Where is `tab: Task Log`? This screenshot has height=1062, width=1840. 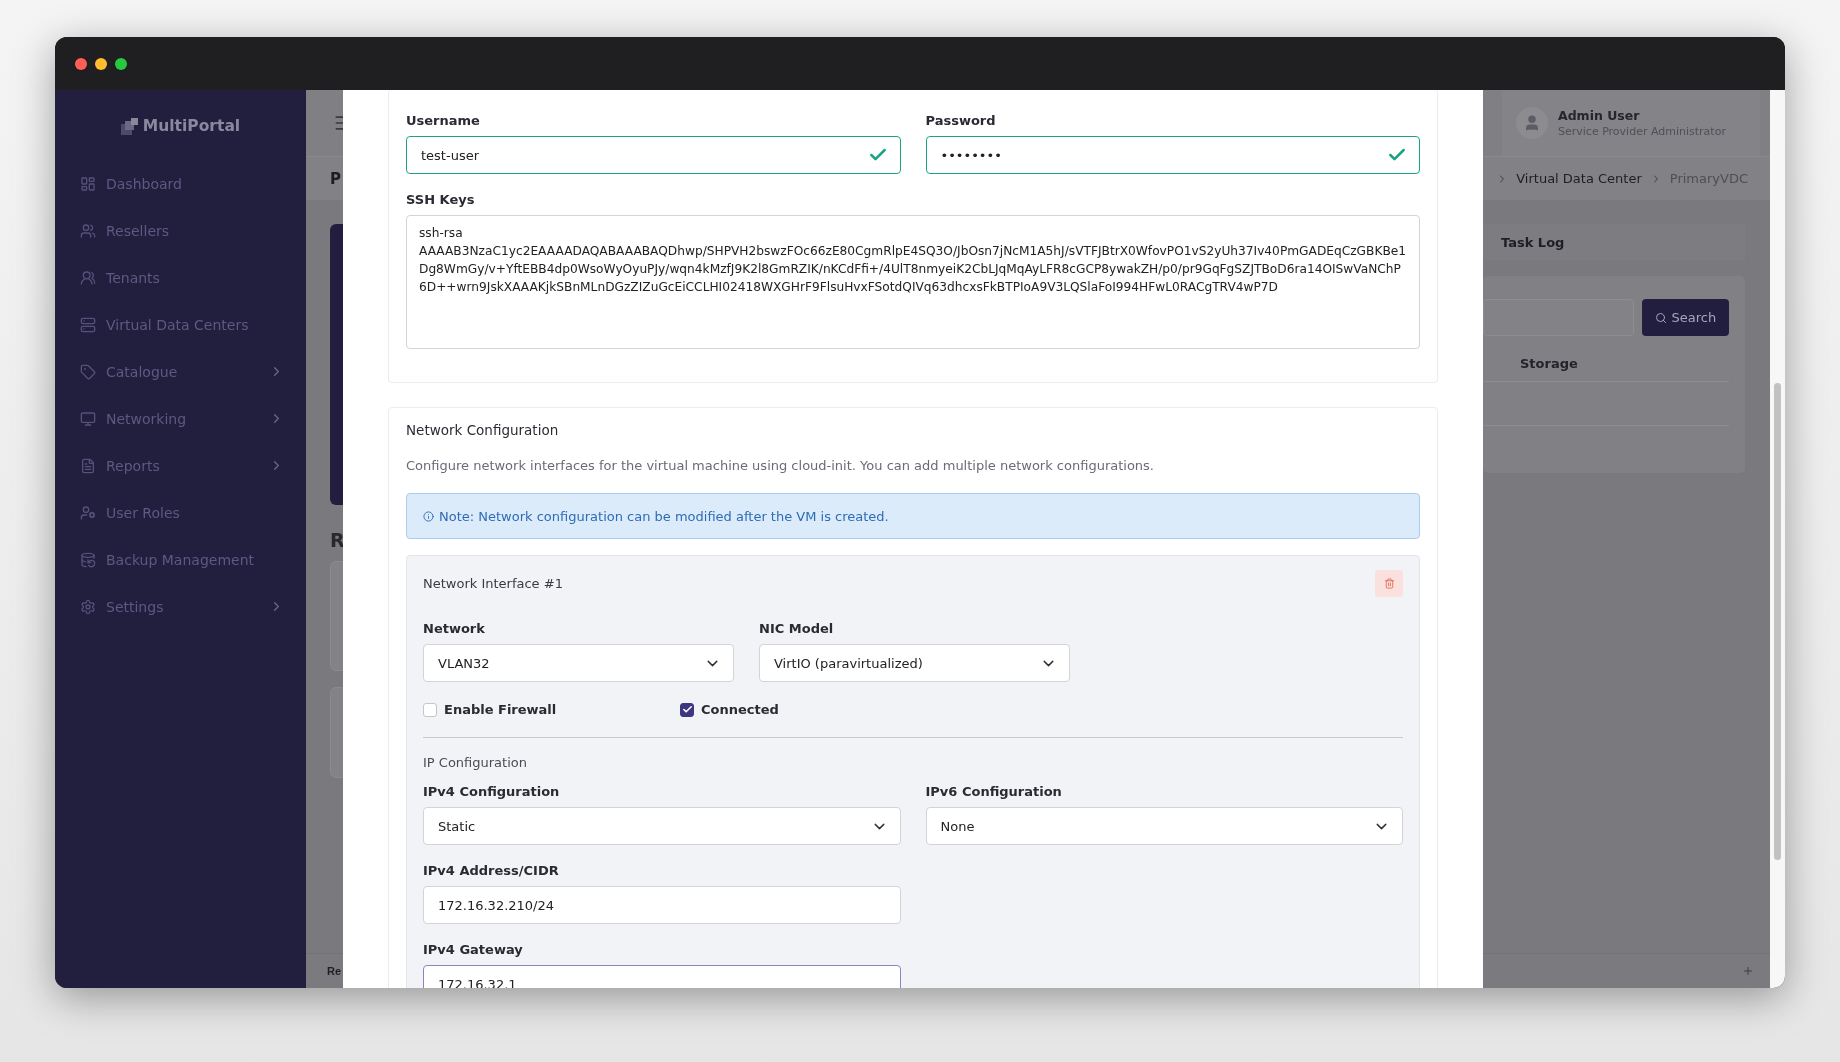
tab: Task Log is located at coordinates (1533, 242).